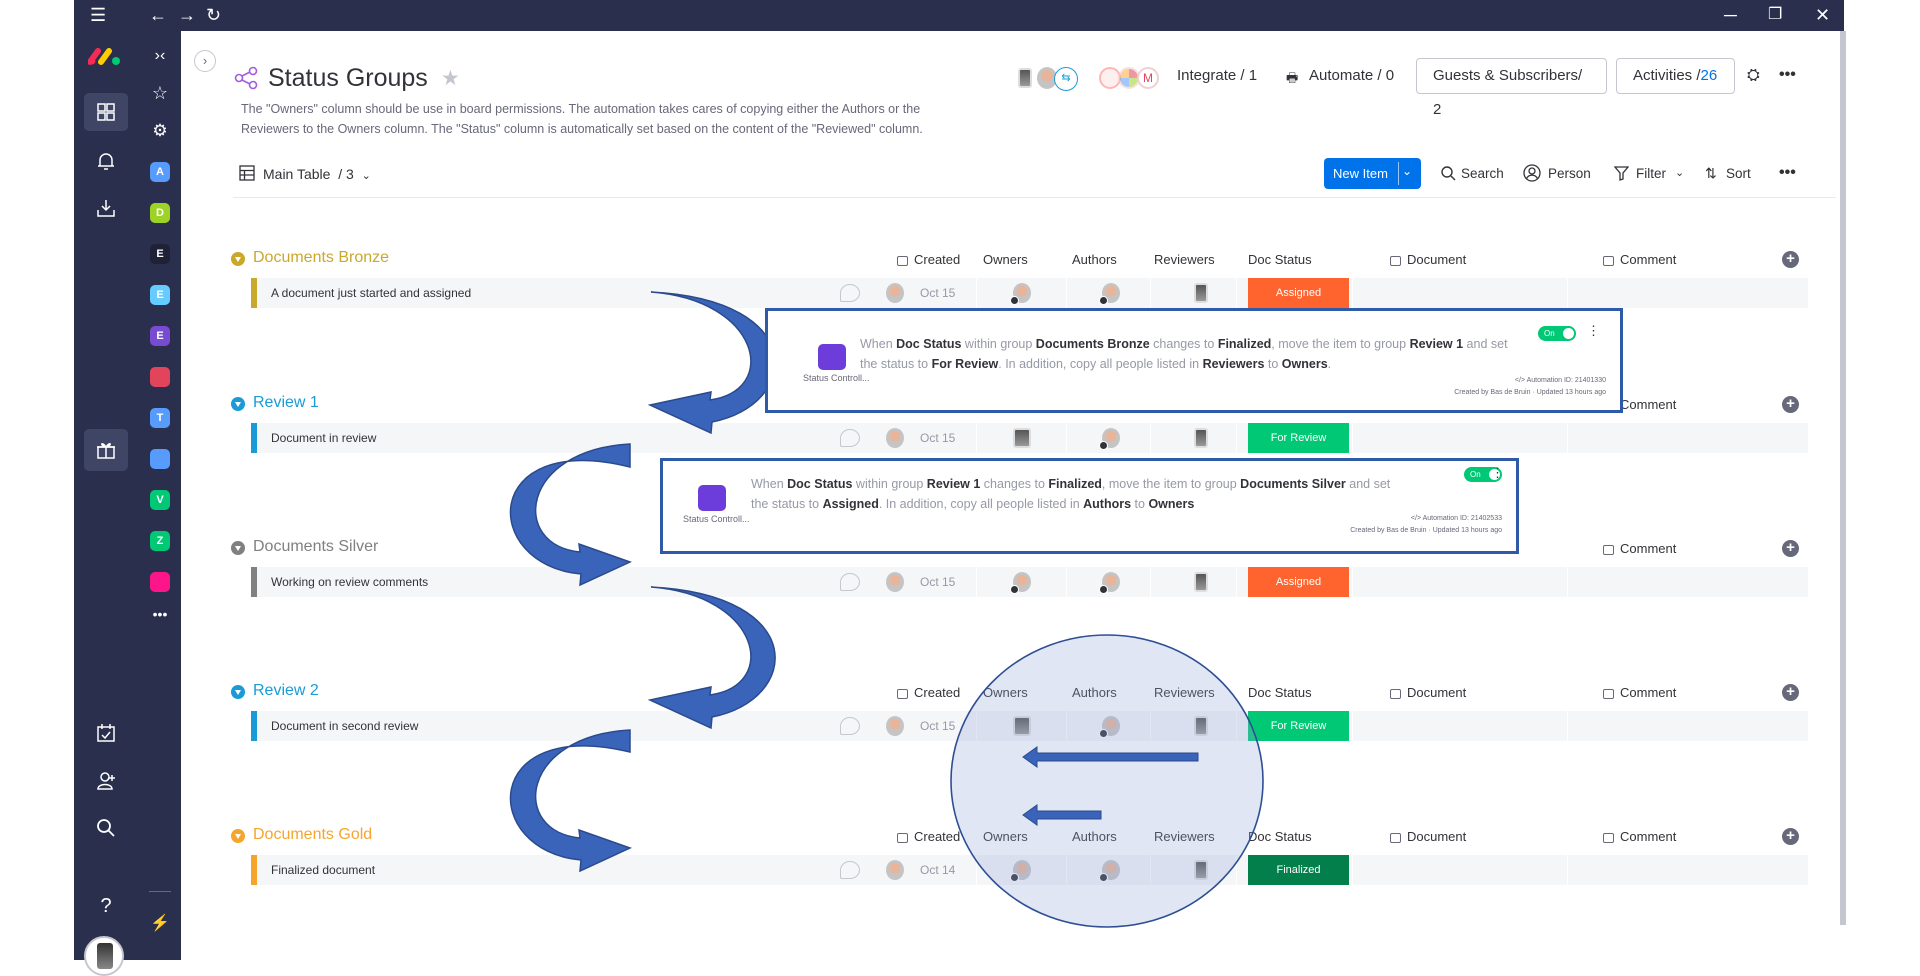 The width and height of the screenshot is (1920, 976). What do you see at coordinates (315, 547) in the screenshot?
I see `group-title: Documents Silver` at bounding box center [315, 547].